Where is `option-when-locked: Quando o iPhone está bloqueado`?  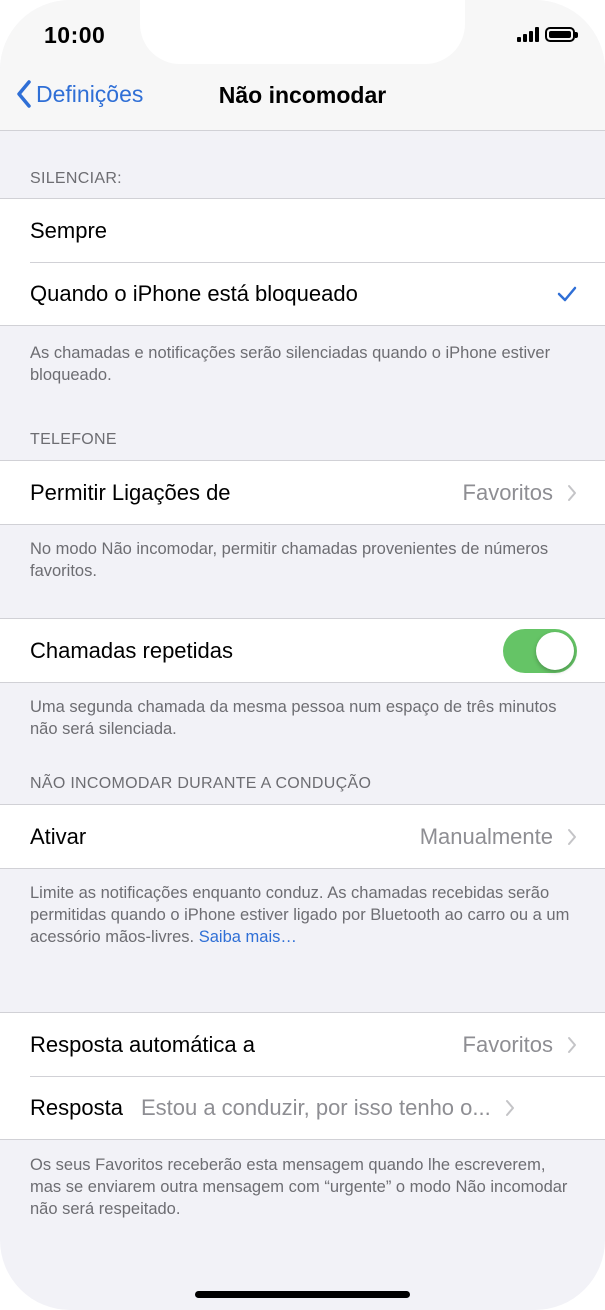 option-when-locked: Quando o iPhone está bloqueado is located at coordinates (302, 293).